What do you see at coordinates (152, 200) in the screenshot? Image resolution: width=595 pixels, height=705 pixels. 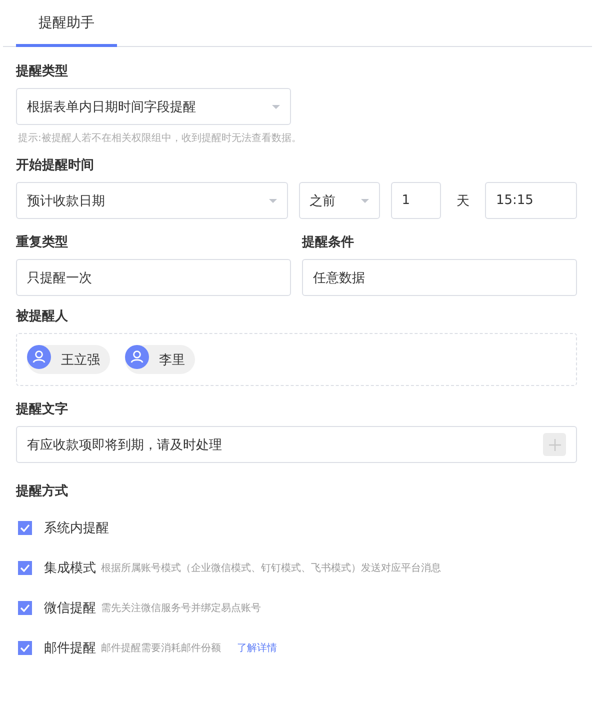 I see `select-field: 预计收款日期` at bounding box center [152, 200].